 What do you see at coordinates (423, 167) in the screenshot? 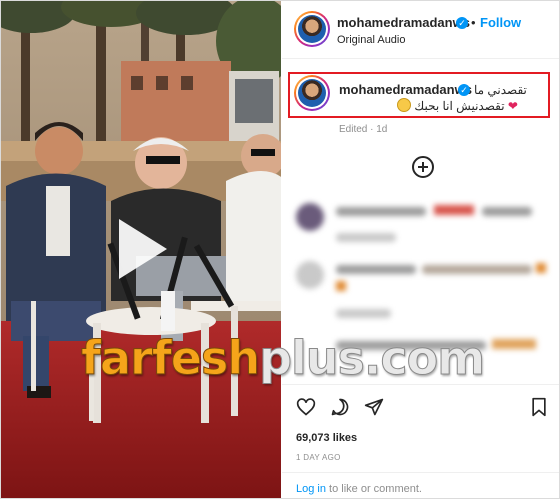
I see `plus-circle-icon` at bounding box center [423, 167].